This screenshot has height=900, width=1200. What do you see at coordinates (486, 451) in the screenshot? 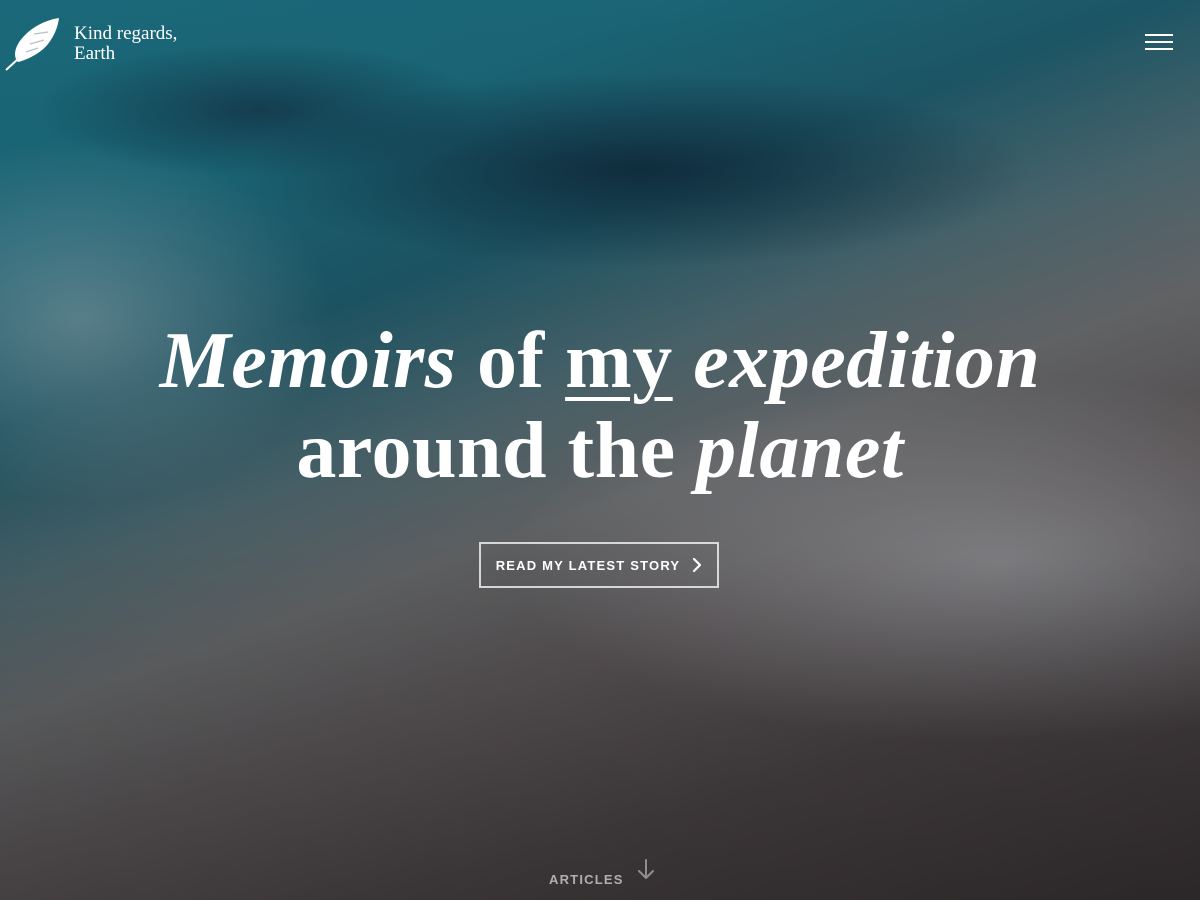
I see `headline-words-around-the: around the` at bounding box center [486, 451].